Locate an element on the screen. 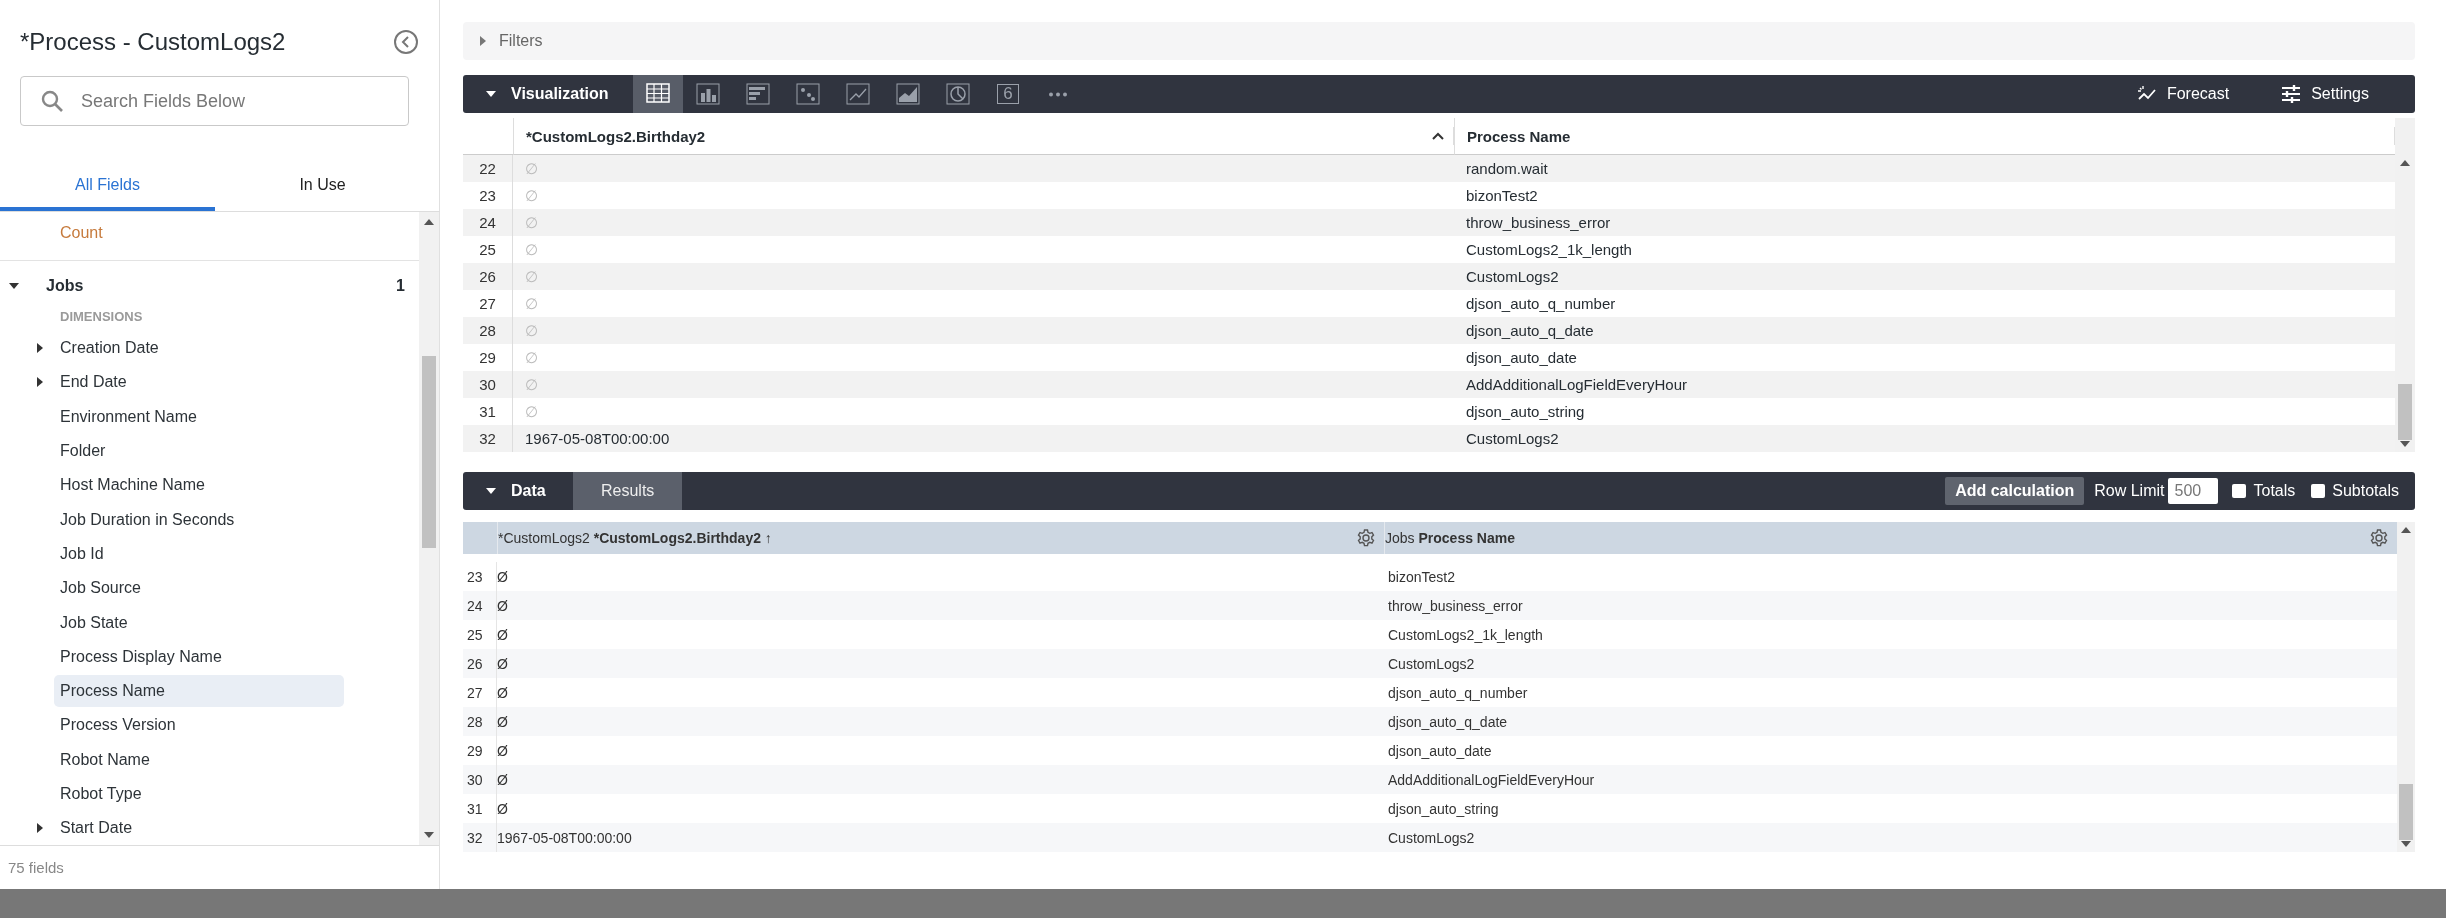  table-cell: random.wait is located at coordinates (1507, 168).